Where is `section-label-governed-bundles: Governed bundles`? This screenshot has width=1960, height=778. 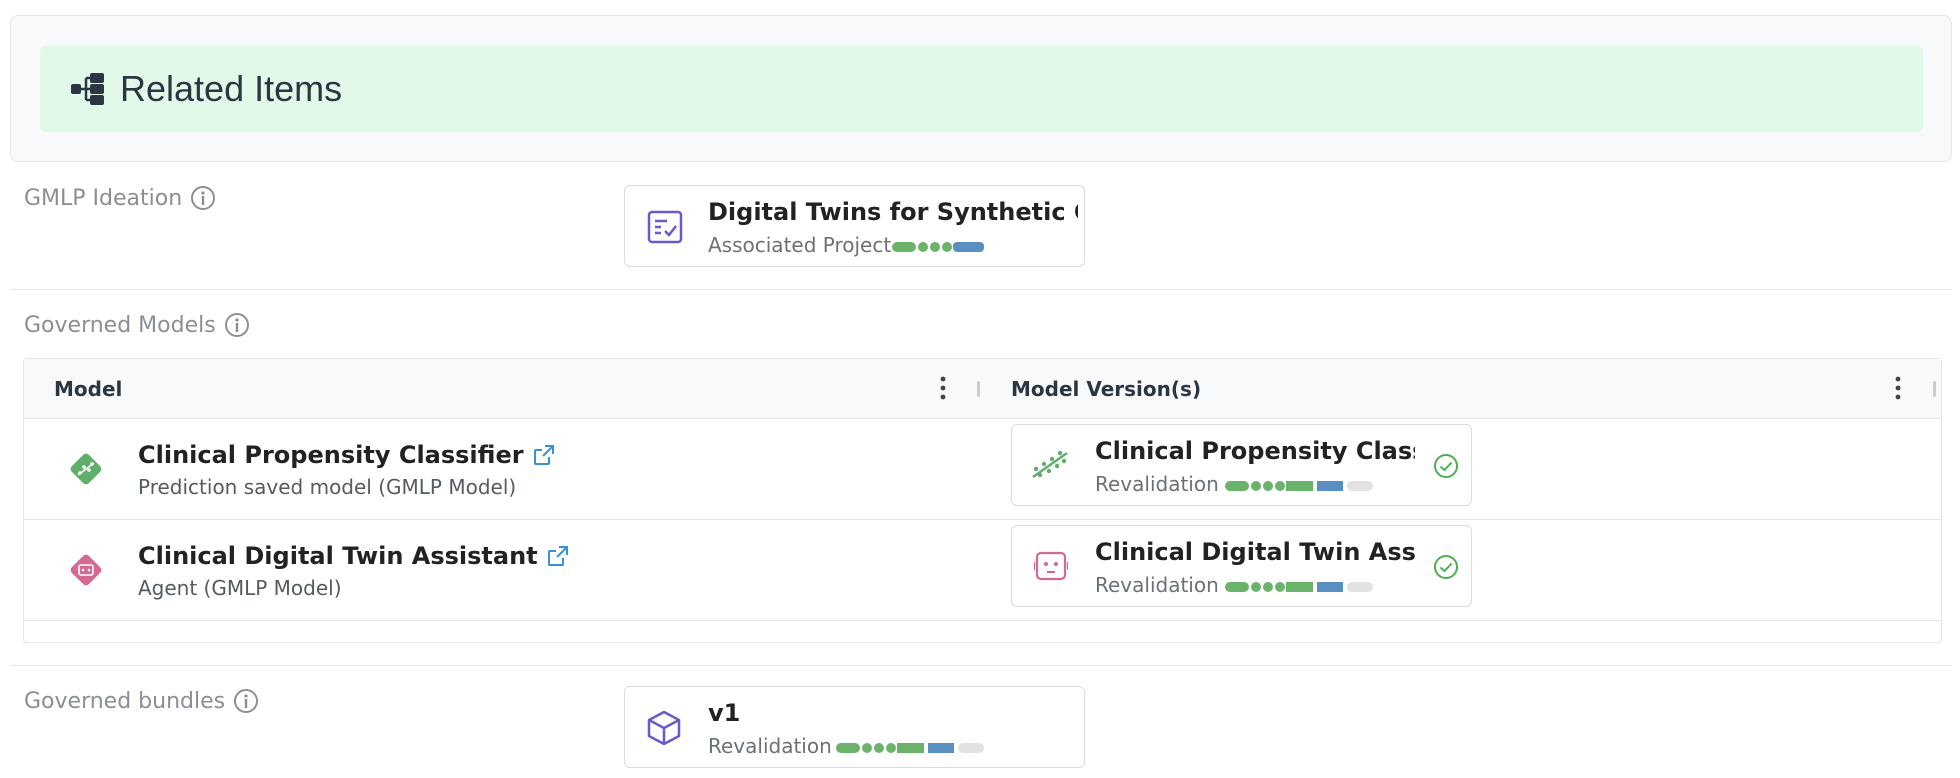 section-label-governed-bundles: Governed bundles is located at coordinates (141, 701).